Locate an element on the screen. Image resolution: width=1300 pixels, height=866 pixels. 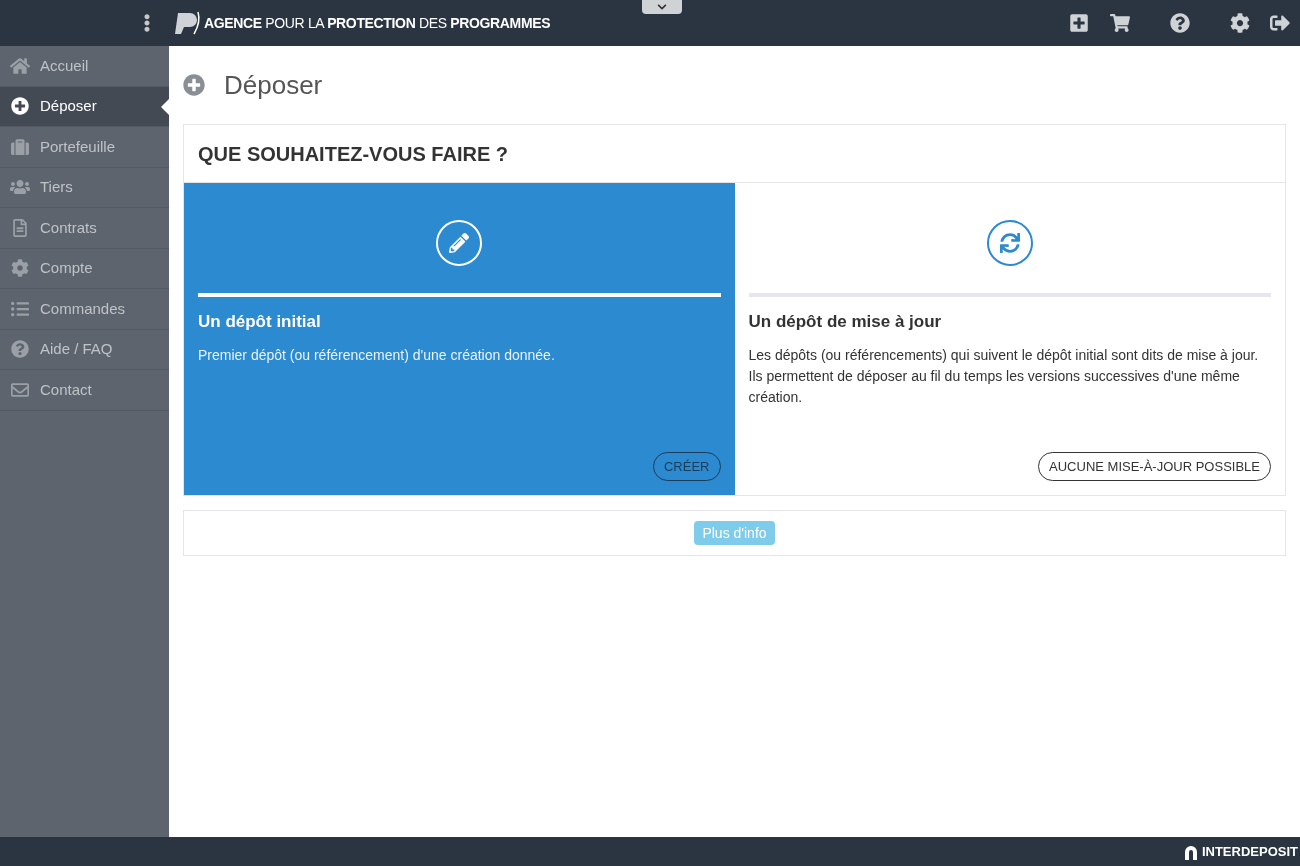
sidebar-item: Commandes is located at coordinates (84, 309).